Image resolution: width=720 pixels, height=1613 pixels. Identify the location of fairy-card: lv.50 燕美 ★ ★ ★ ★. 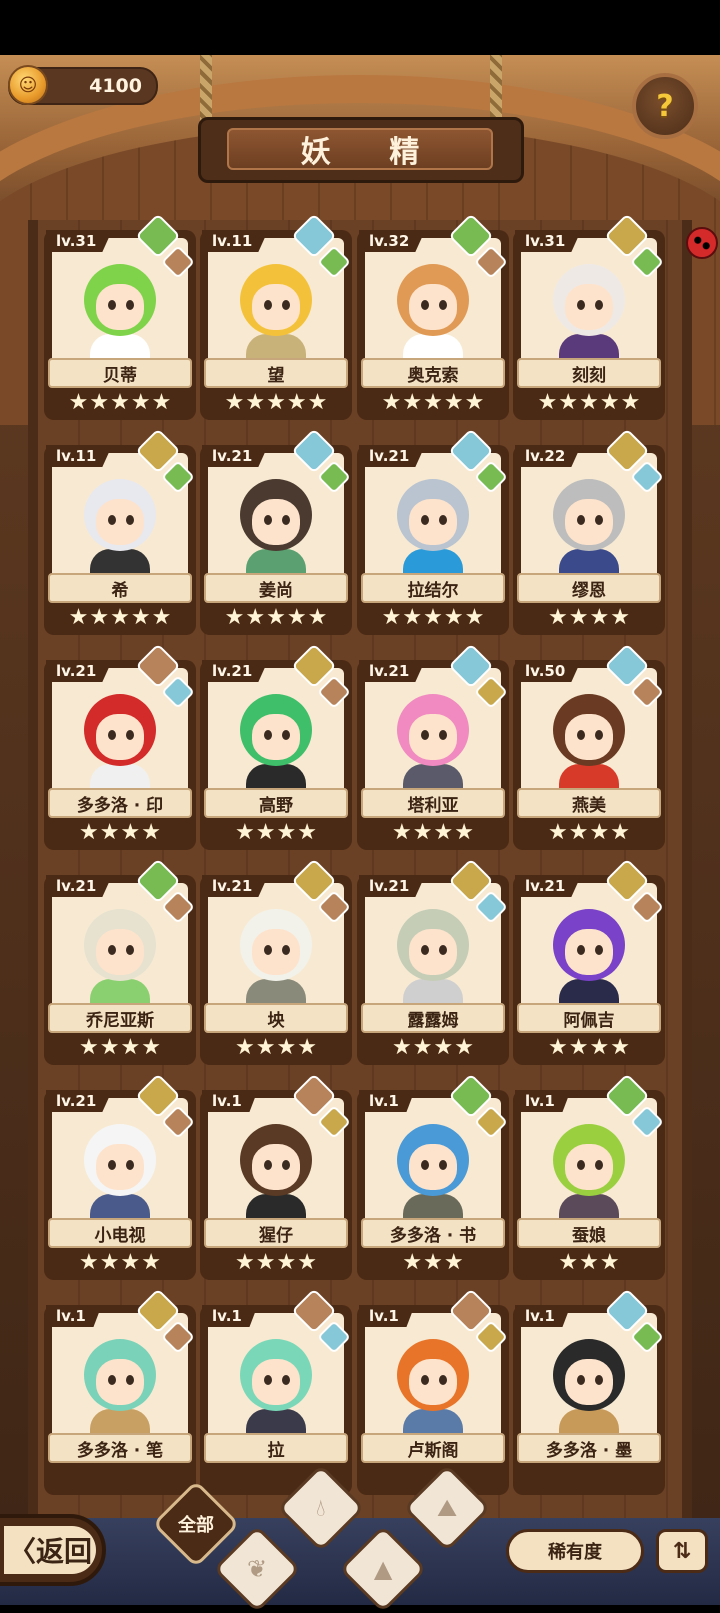
(589, 750).